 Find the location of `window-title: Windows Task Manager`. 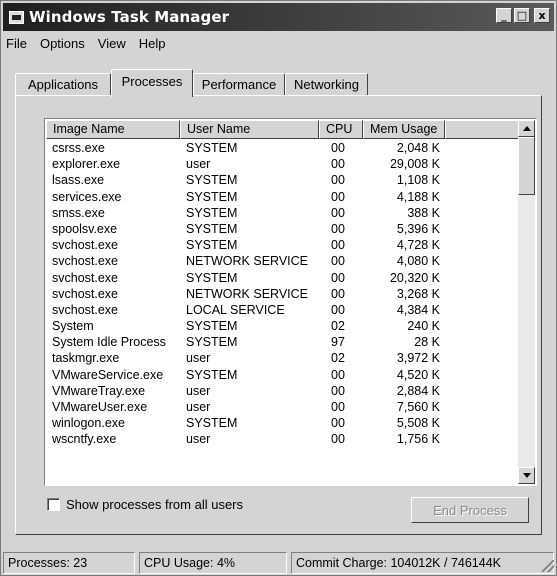

window-title: Windows Task Manager is located at coordinates (129, 17).